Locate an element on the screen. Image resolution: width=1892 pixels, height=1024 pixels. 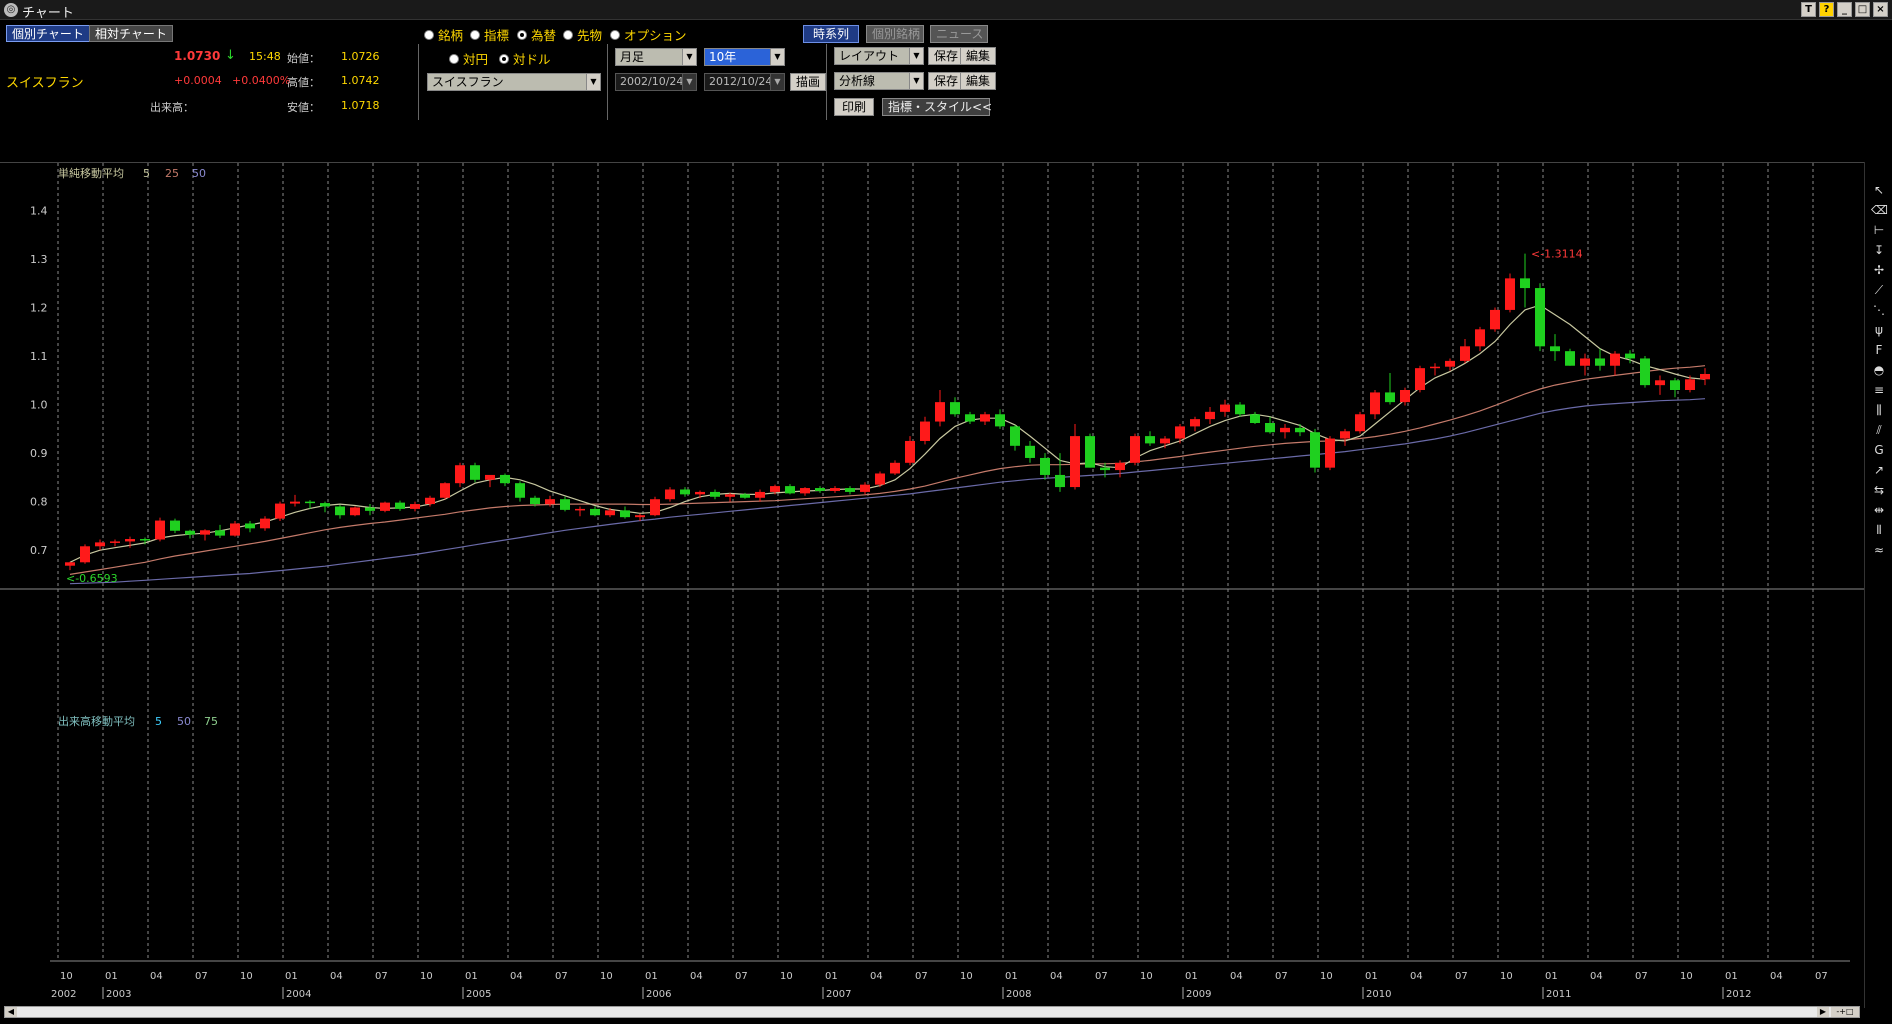
layout-save-button: 保存 is located at coordinates (946, 56).